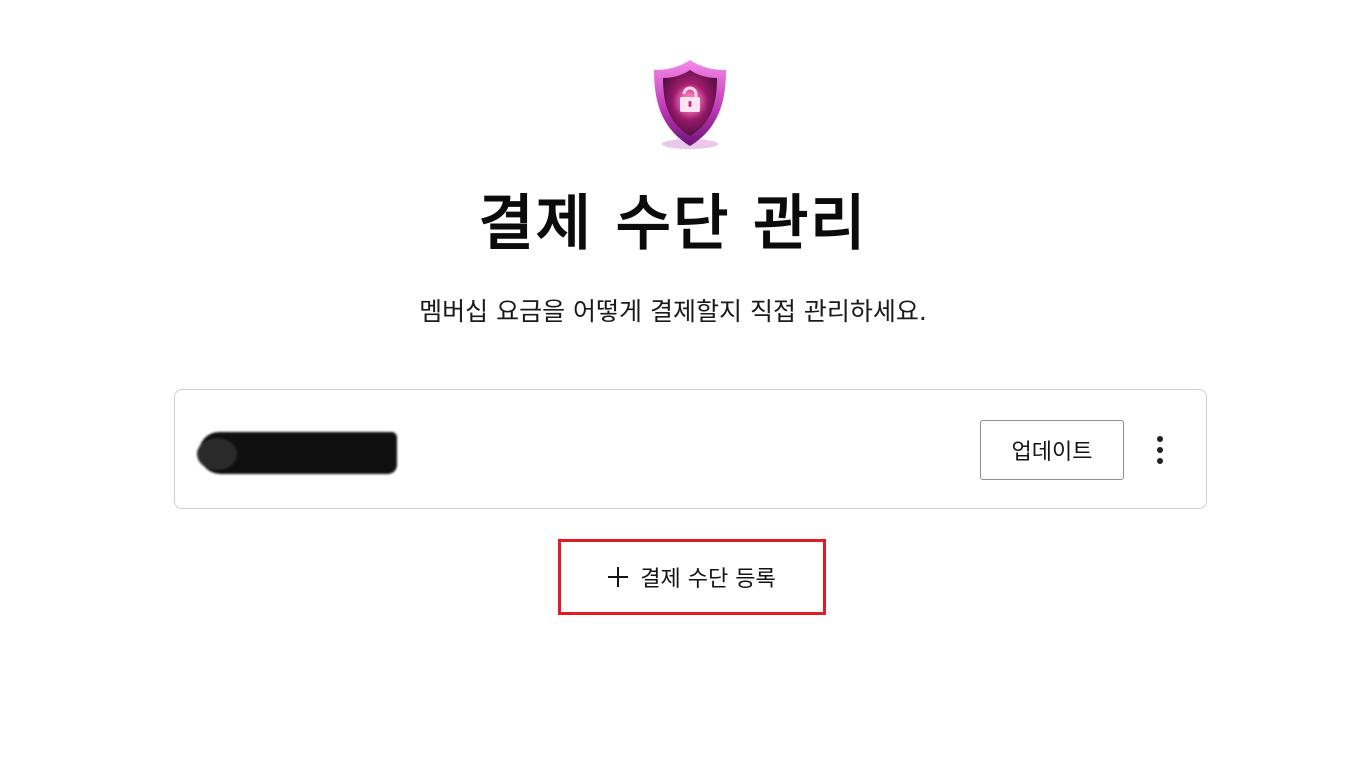 Image resolution: width=1346 pixels, height=757 pixels. I want to click on add-payment-method-button: 결제 수단 등록, so click(692, 577).